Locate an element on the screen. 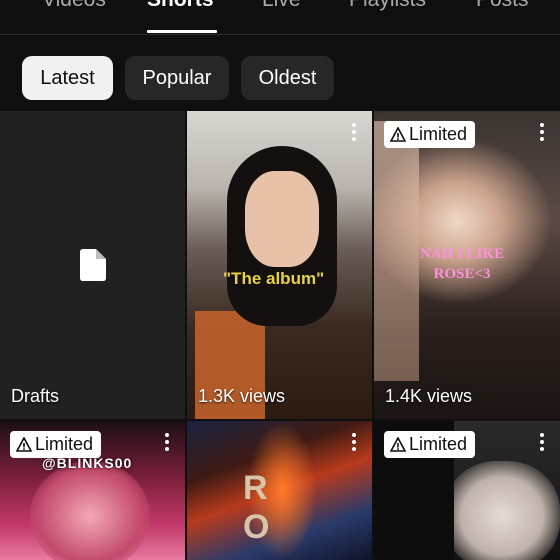 Image resolution: width=560 pixels, height=560 pixels. overlay-caption: NAH I LIKE ROSE<3 is located at coordinates (462, 264).